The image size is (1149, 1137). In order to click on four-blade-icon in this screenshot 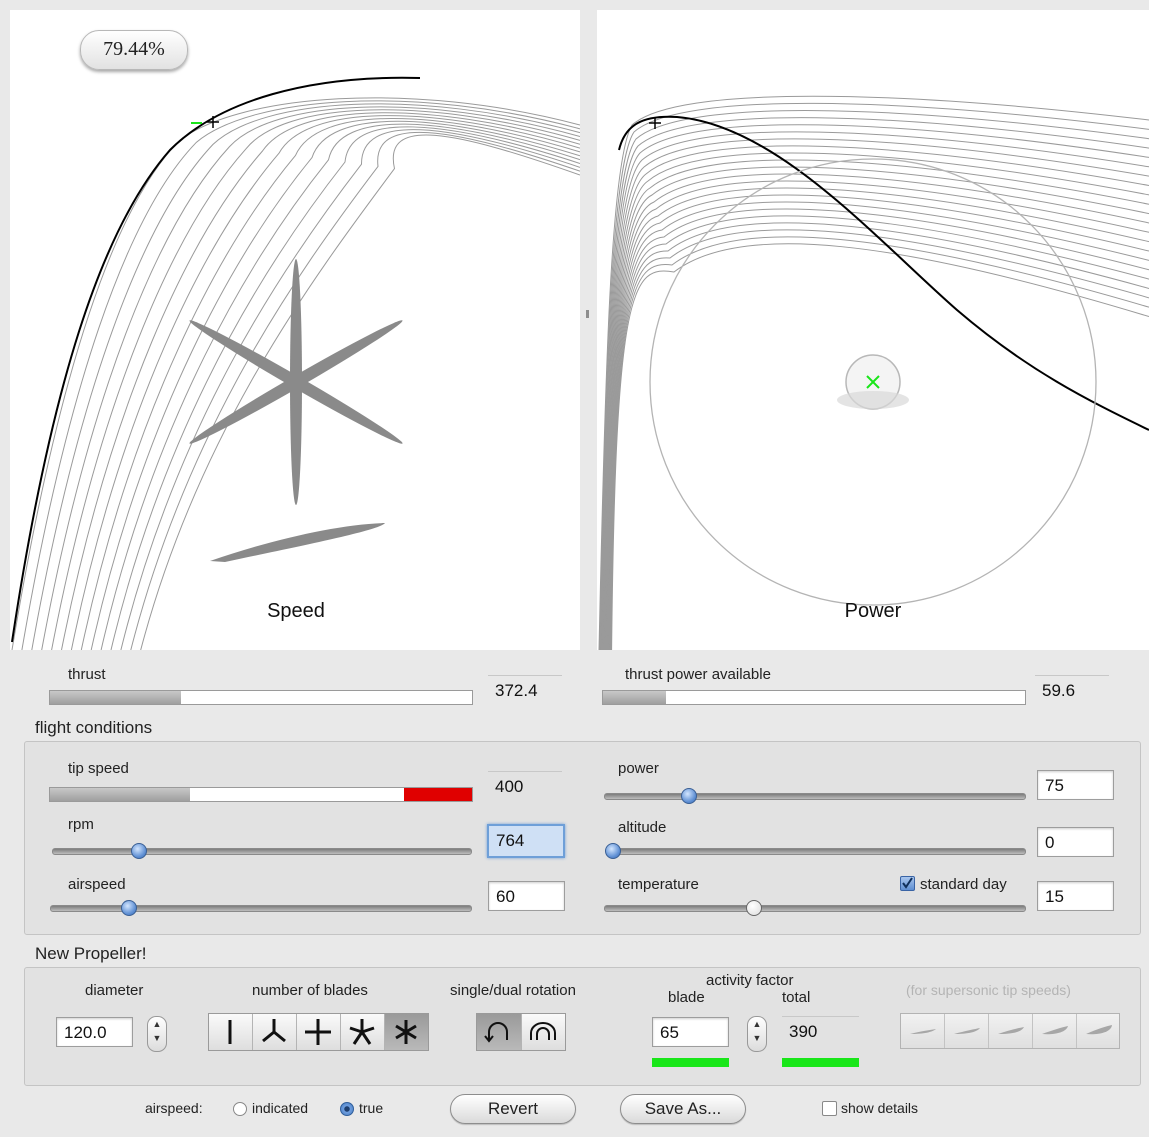, I will do `click(318, 1032)`.